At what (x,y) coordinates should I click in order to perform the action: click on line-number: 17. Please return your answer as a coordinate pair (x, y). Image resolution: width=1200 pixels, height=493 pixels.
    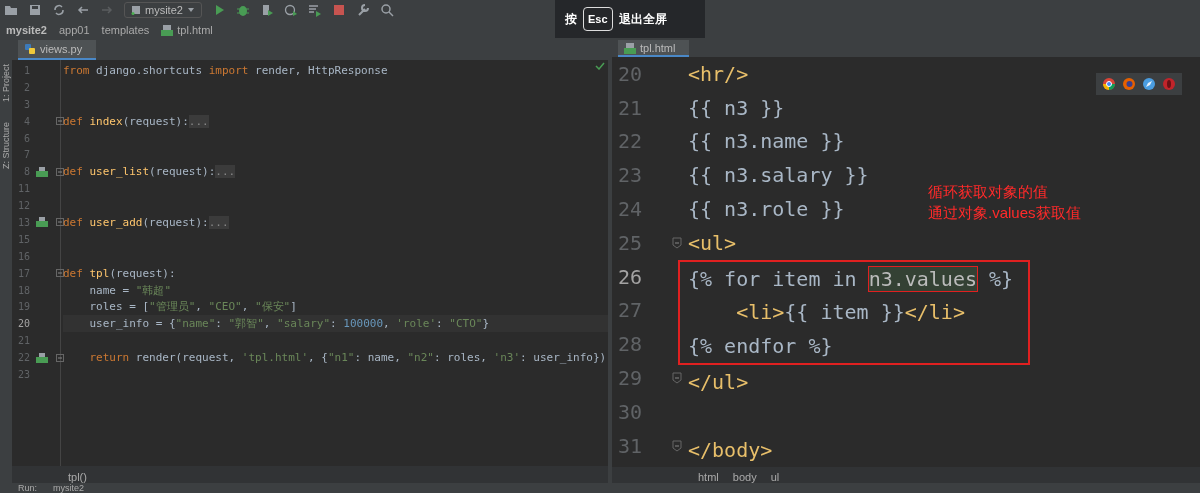
    Looking at the image, I should click on (23, 273).